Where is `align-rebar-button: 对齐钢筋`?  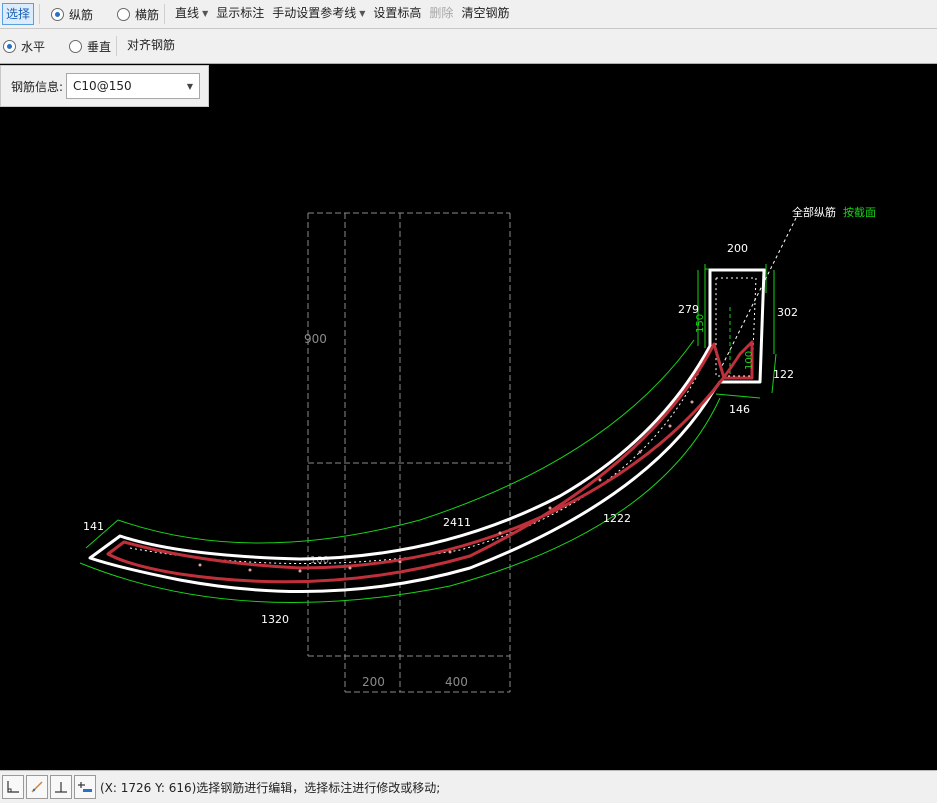
align-rebar-button: 对齐钢筋 is located at coordinates (151, 46).